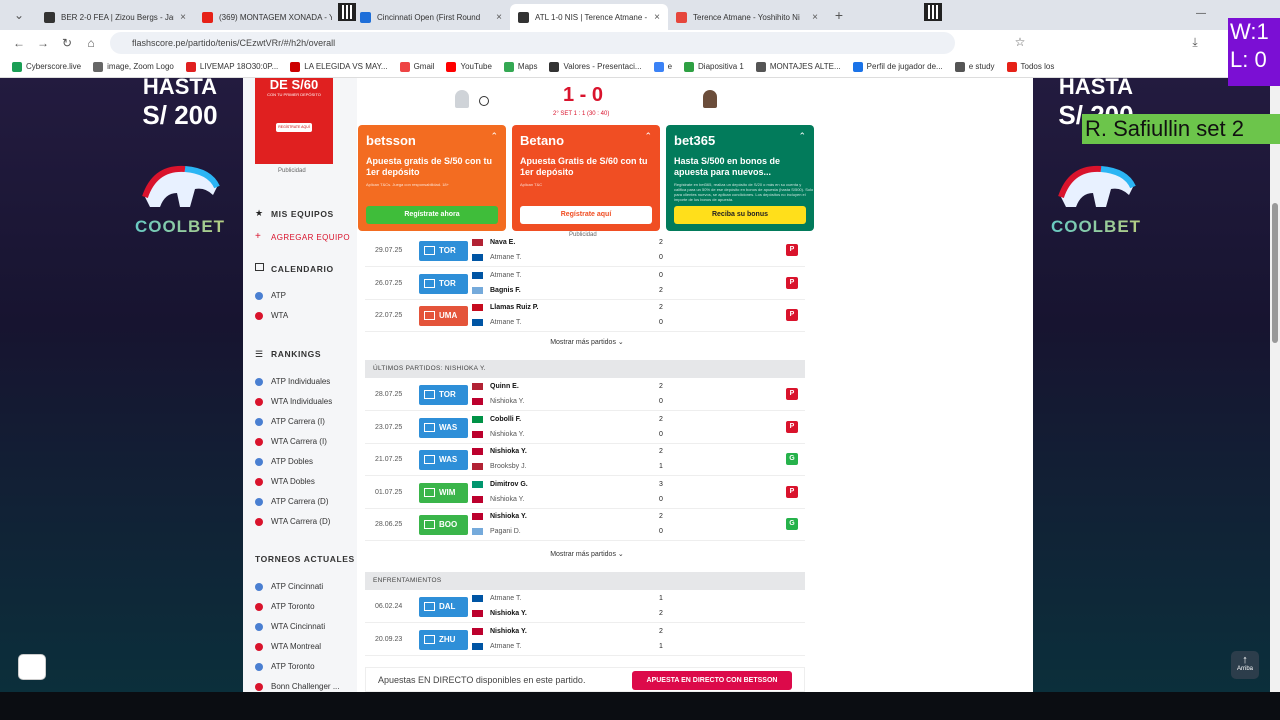 Image resolution: width=1280 pixels, height=720 pixels. I want to click on bookmark-item: YouTube, so click(469, 66).